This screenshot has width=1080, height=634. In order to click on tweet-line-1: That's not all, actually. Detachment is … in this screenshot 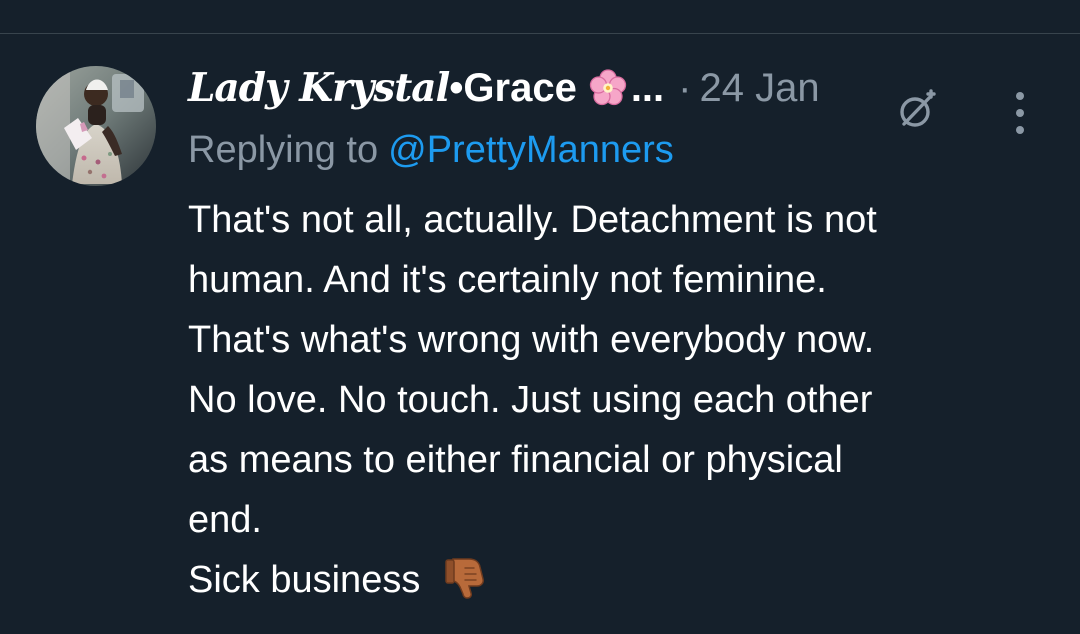, I will do `click(532, 220)`.